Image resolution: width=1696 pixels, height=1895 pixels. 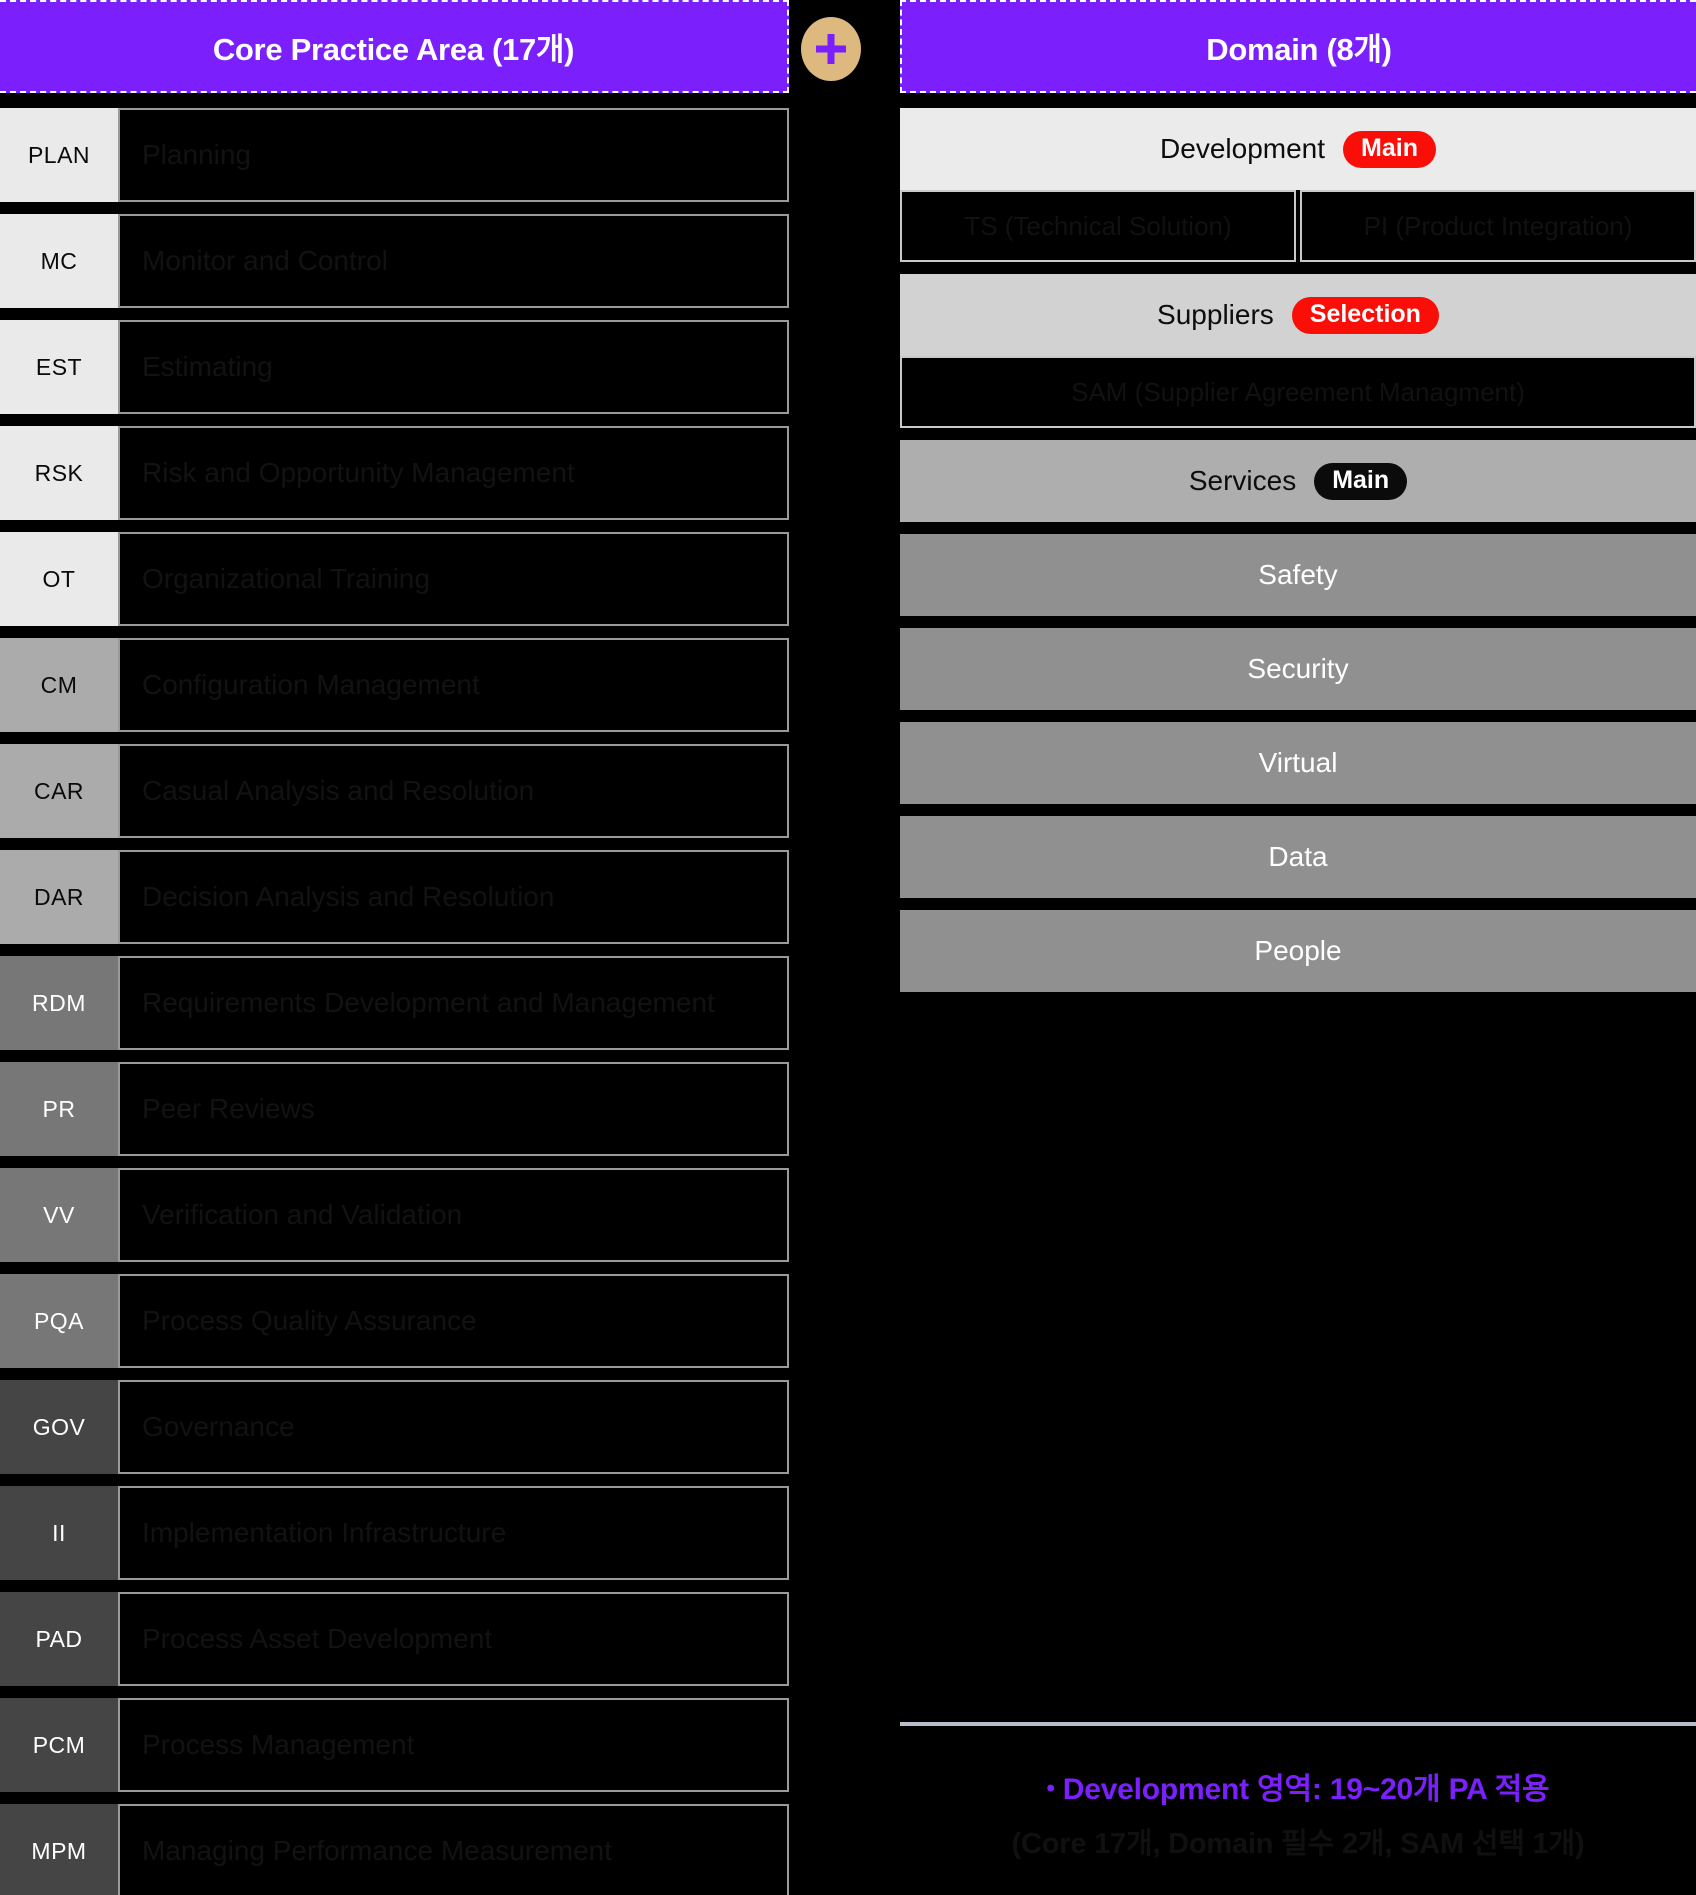 I want to click on practice-area-code: PR, so click(x=59, y=1109).